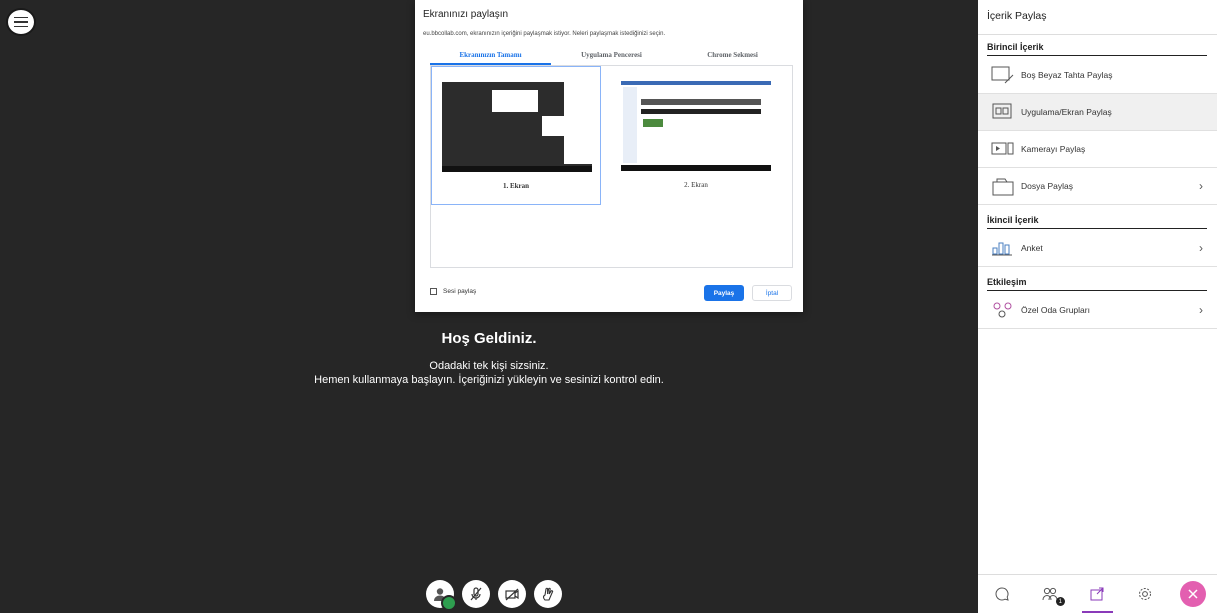 The width and height of the screenshot is (1217, 613). I want to click on camera-button, so click(512, 594).